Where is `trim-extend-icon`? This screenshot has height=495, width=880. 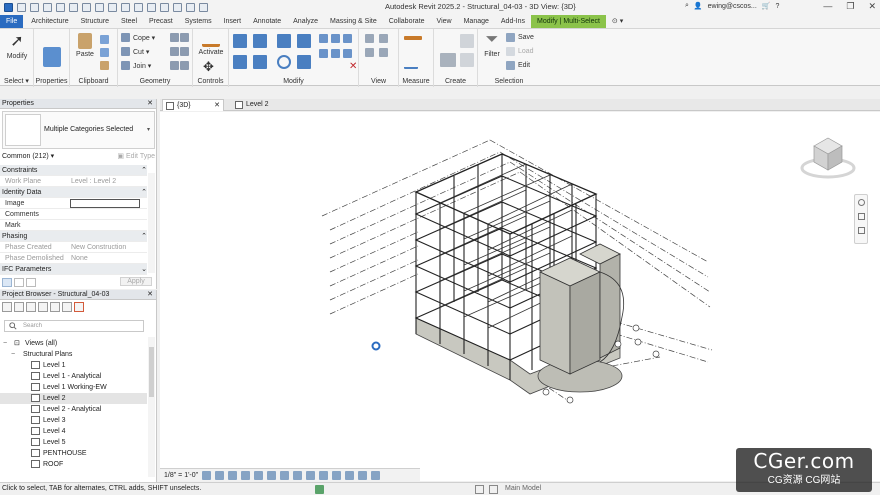
trim-extend-icon is located at coordinates (304, 62).